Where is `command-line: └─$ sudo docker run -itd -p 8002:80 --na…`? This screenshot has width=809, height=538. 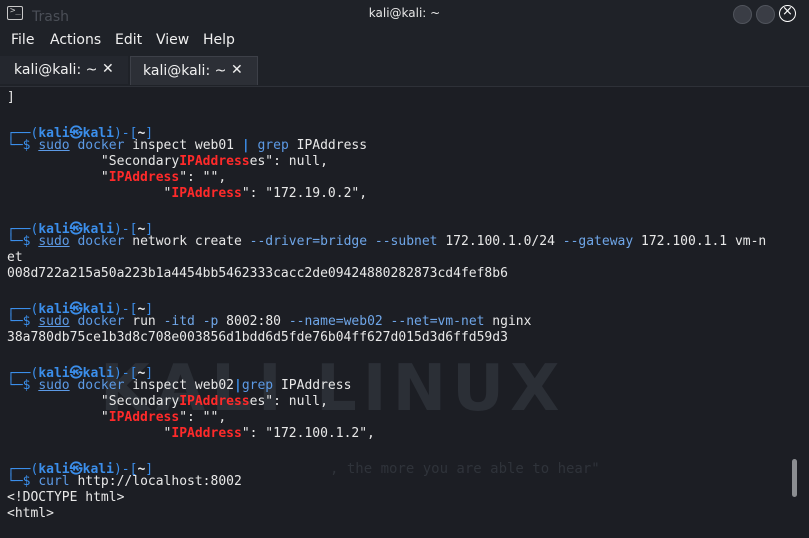
command-line: └─$ sudo docker run -itd -p 8002:80 --na… is located at coordinates (269, 321).